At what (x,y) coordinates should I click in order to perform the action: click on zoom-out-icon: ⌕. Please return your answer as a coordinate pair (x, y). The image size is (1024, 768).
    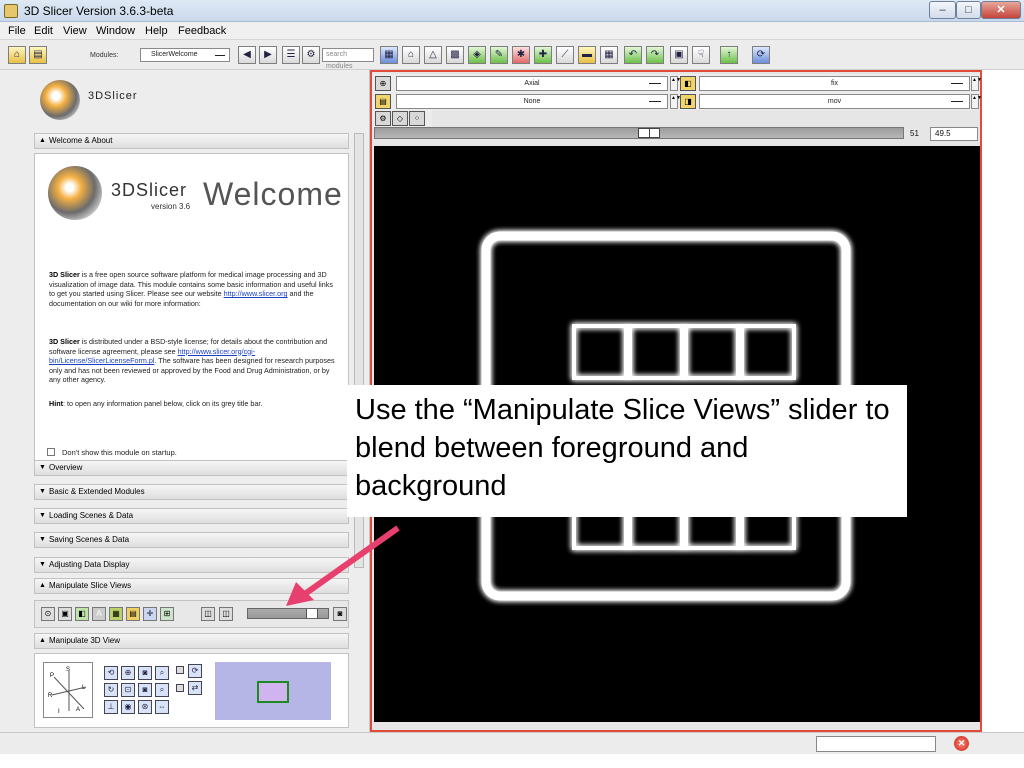
    Looking at the image, I should click on (162, 690).